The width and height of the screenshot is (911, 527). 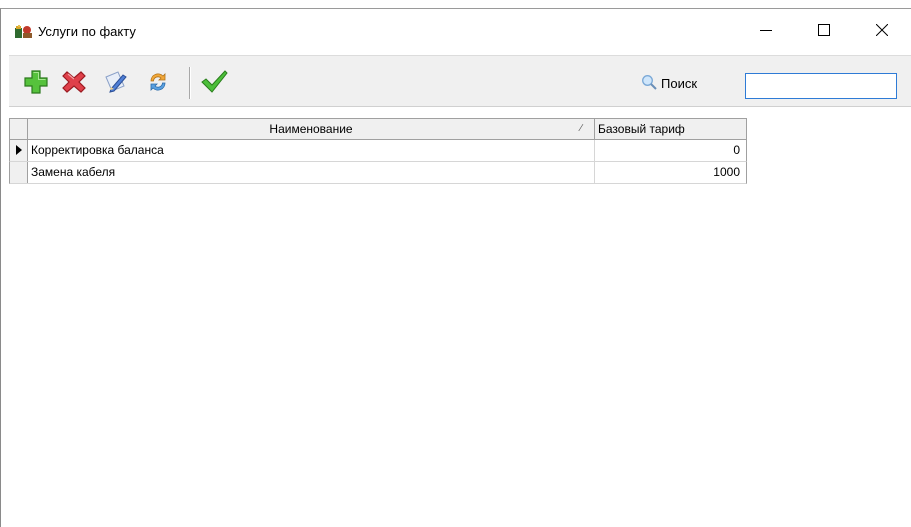 I want to click on close-icon, so click(x=882, y=31).